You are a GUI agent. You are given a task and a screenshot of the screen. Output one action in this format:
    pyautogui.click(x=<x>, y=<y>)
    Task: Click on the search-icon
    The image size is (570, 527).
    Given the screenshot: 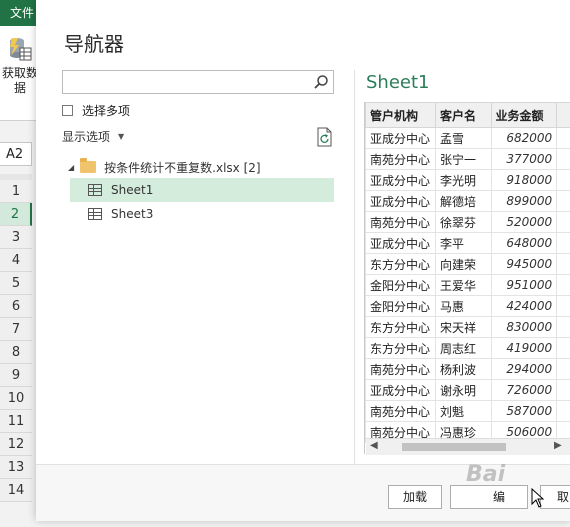 What is the action you would take?
    pyautogui.click(x=321, y=82)
    